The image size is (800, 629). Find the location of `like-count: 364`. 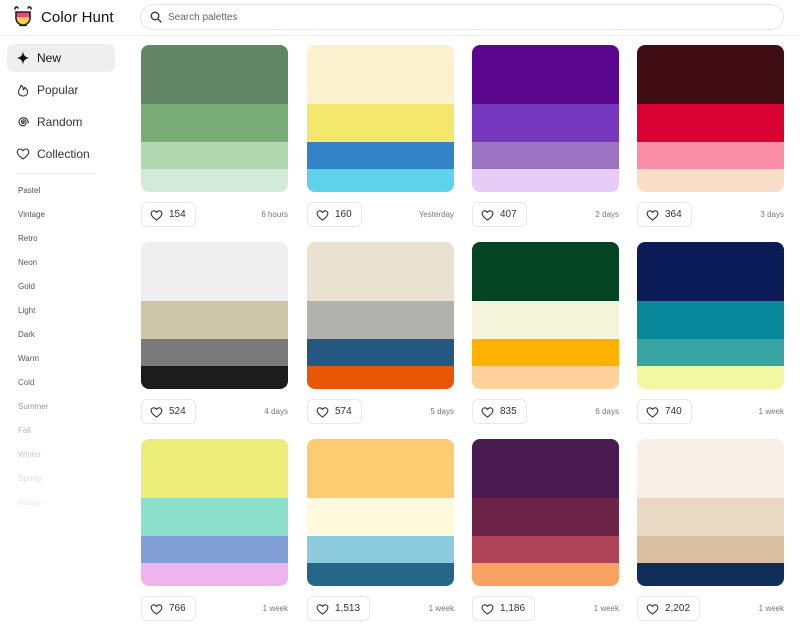

like-count: 364 is located at coordinates (673, 214).